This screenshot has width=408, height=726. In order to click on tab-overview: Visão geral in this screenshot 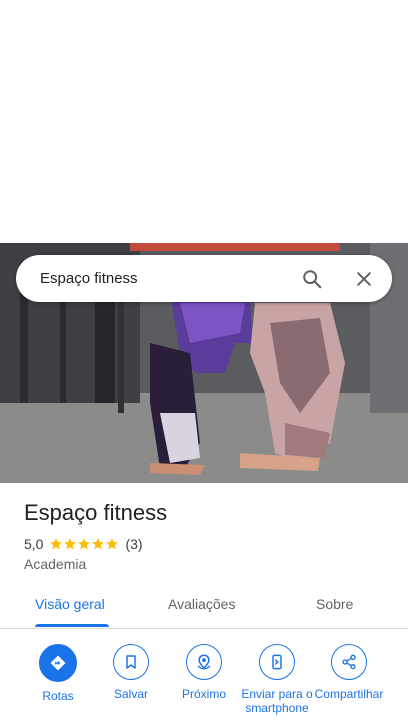, I will do `click(70, 604)`.